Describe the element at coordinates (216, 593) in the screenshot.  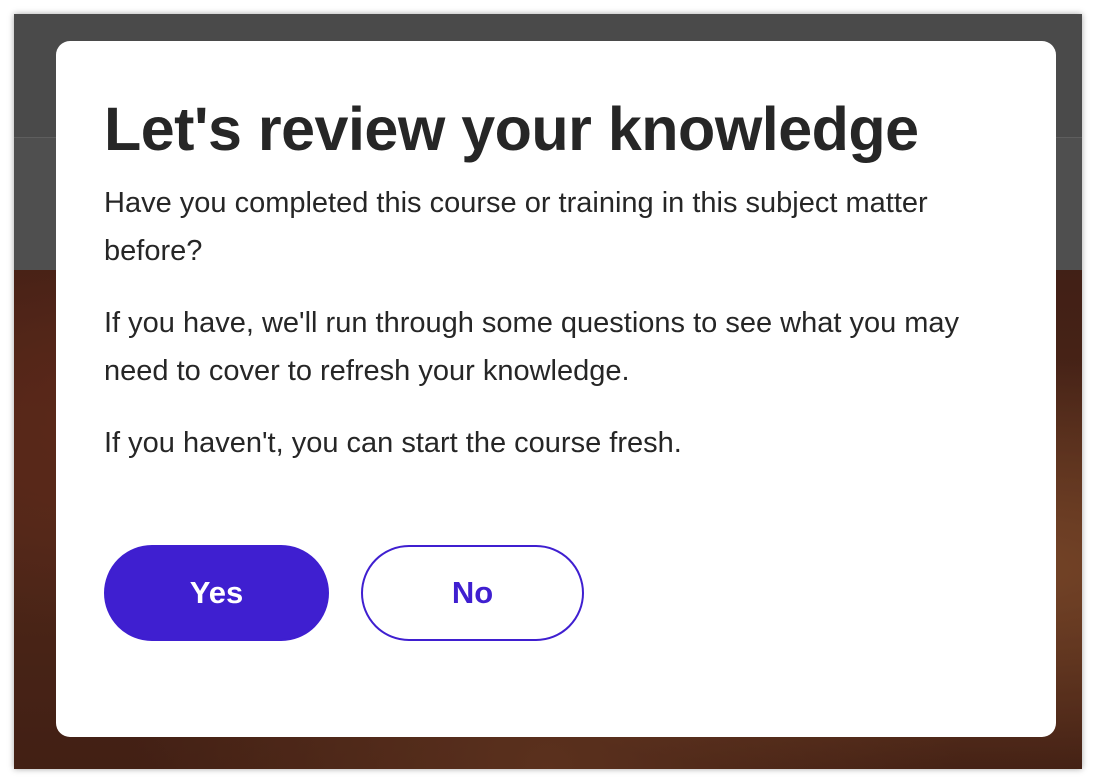
I see `yes-button: Yes` at that location.